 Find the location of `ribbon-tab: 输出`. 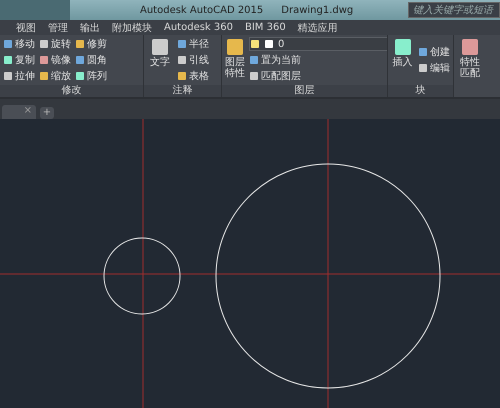

ribbon-tab: 输出 is located at coordinates (90, 27).